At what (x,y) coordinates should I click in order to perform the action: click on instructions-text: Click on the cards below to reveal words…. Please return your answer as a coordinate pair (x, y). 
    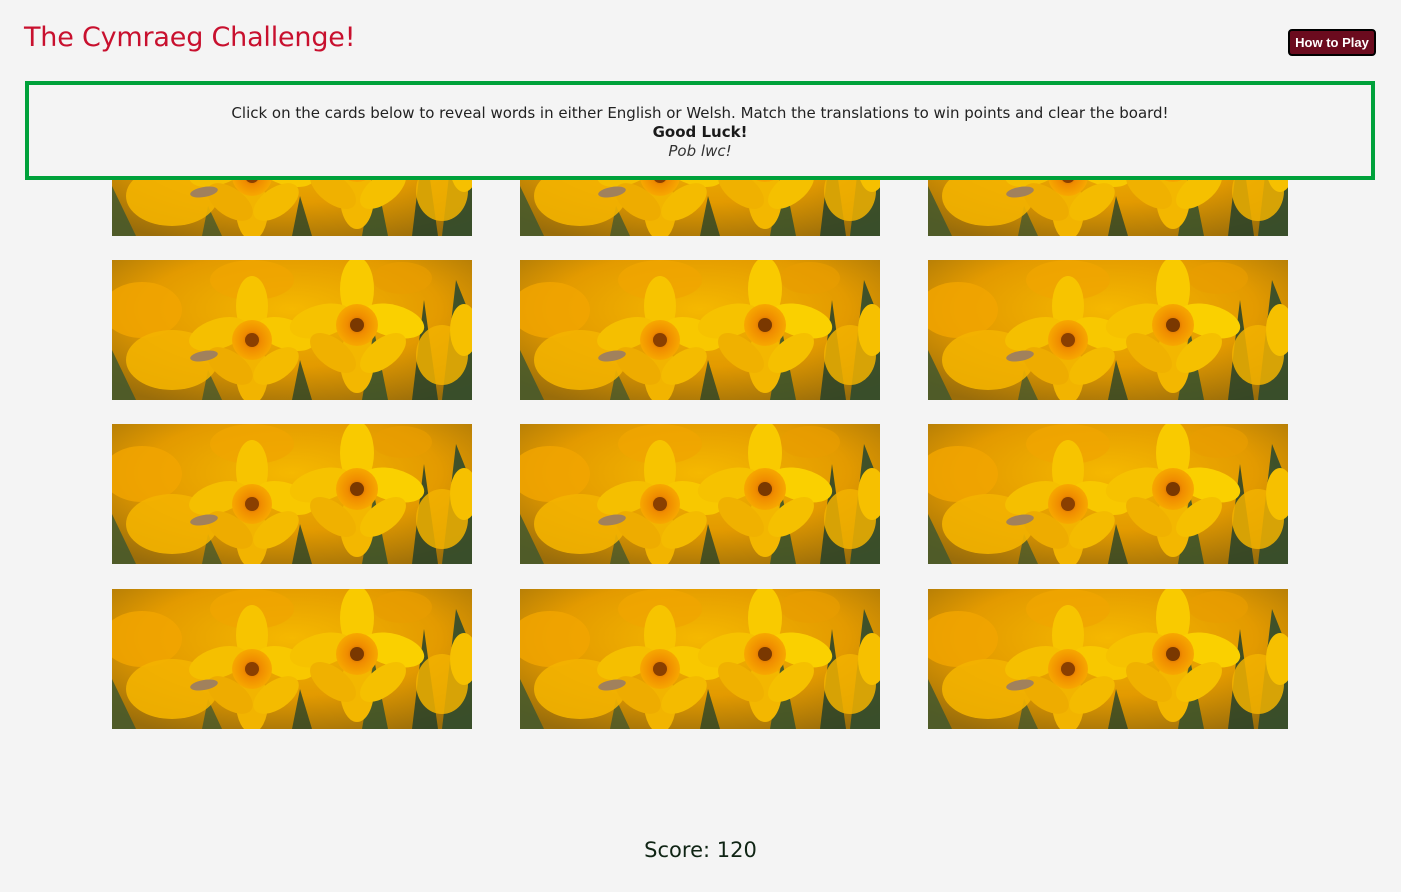
    Looking at the image, I should click on (700, 113).